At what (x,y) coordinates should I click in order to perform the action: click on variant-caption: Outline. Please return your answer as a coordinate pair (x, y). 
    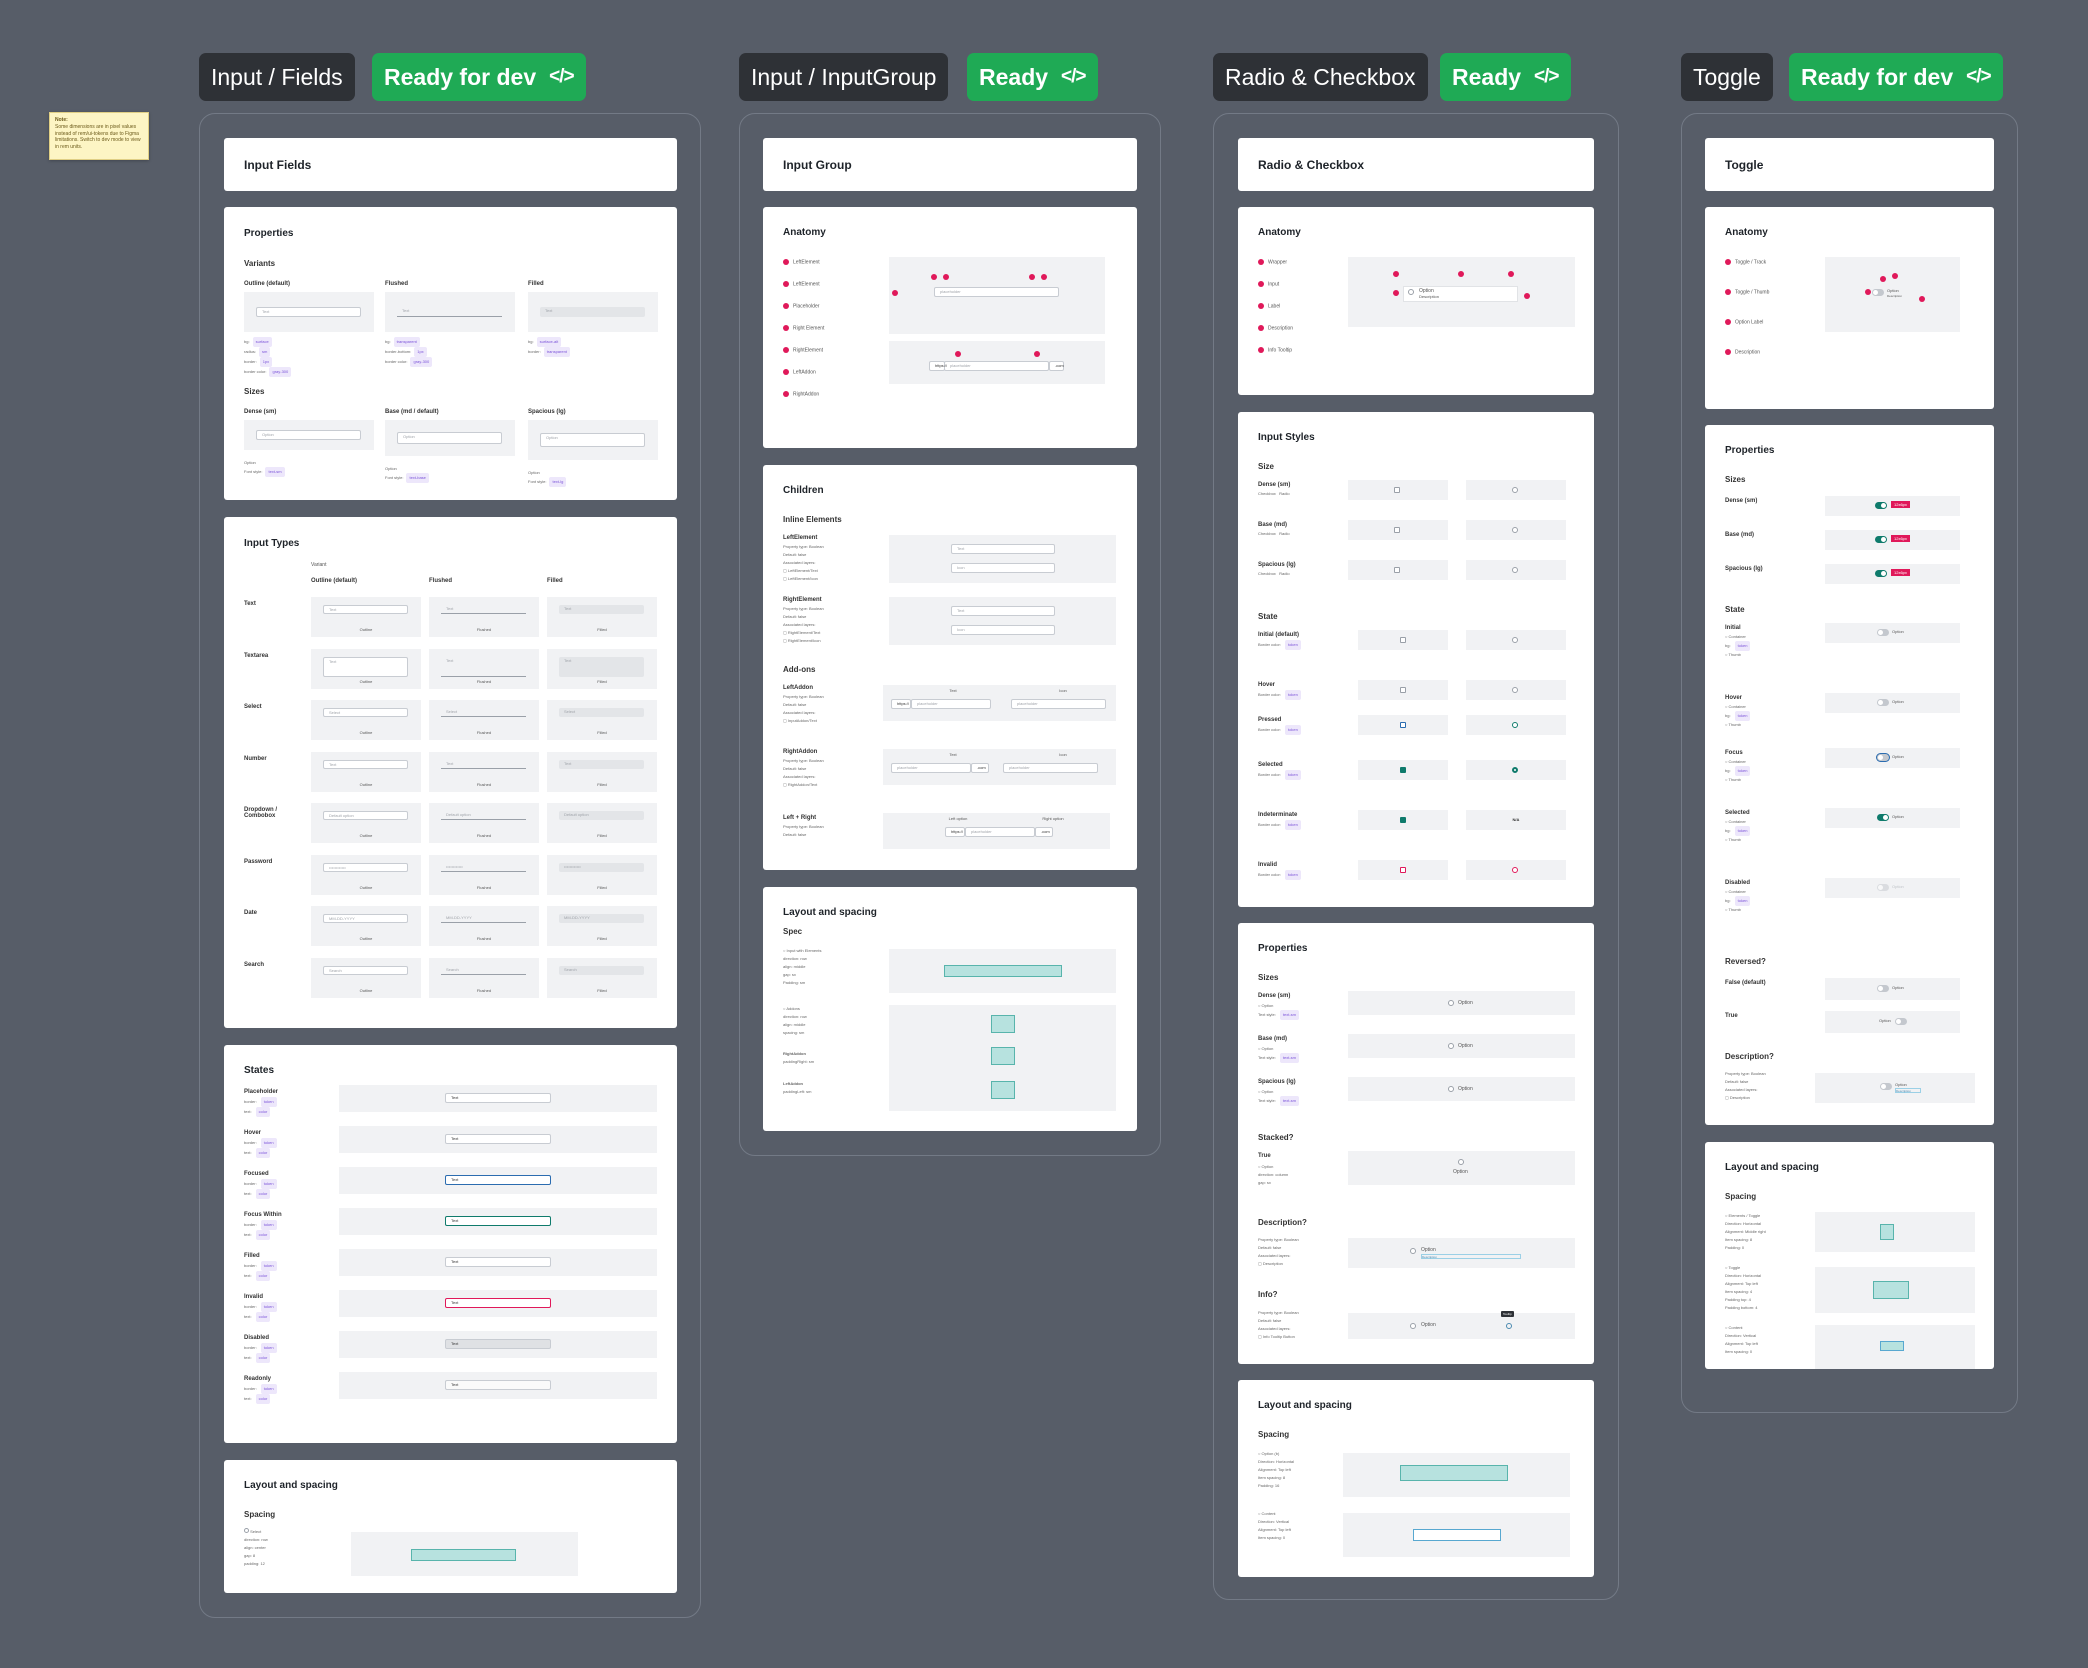
    Looking at the image, I should click on (366, 681).